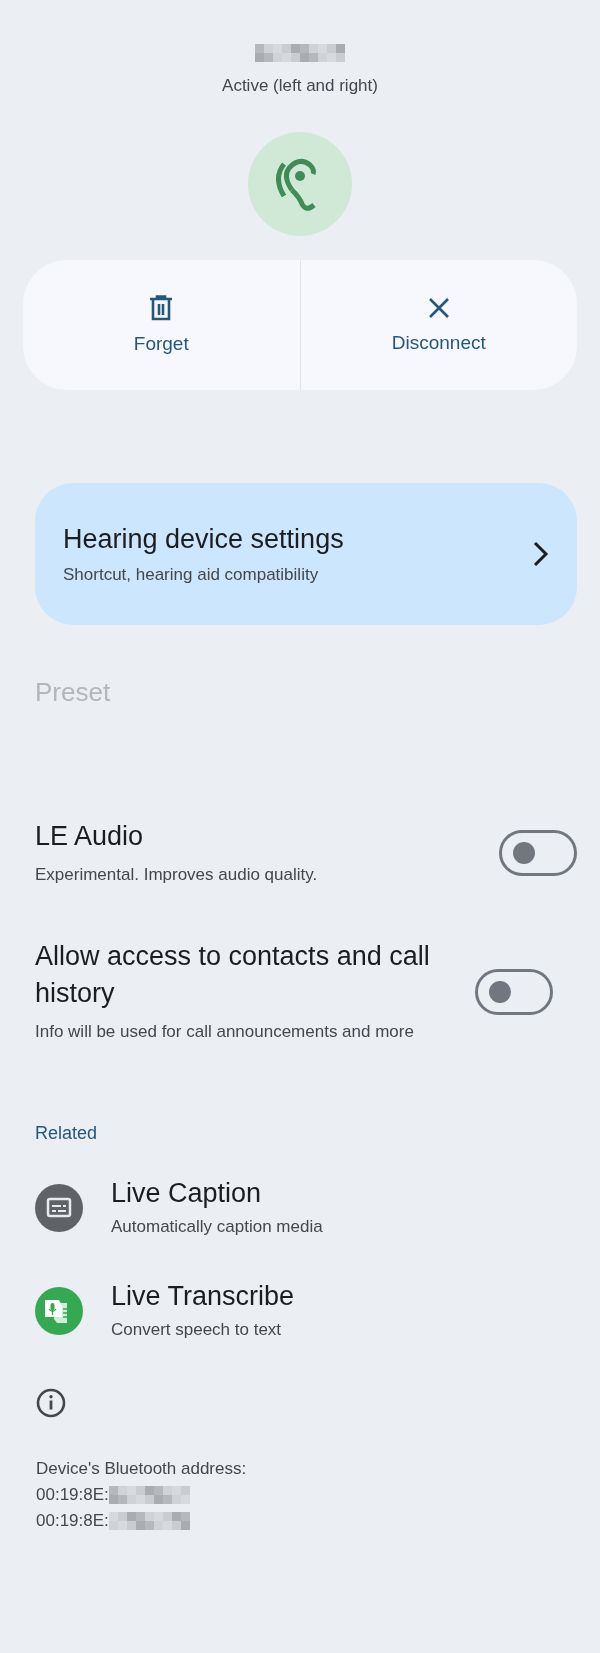 Image resolution: width=600 pixels, height=1653 pixels. What do you see at coordinates (187, 1193) in the screenshot?
I see `link-title: Live Caption` at bounding box center [187, 1193].